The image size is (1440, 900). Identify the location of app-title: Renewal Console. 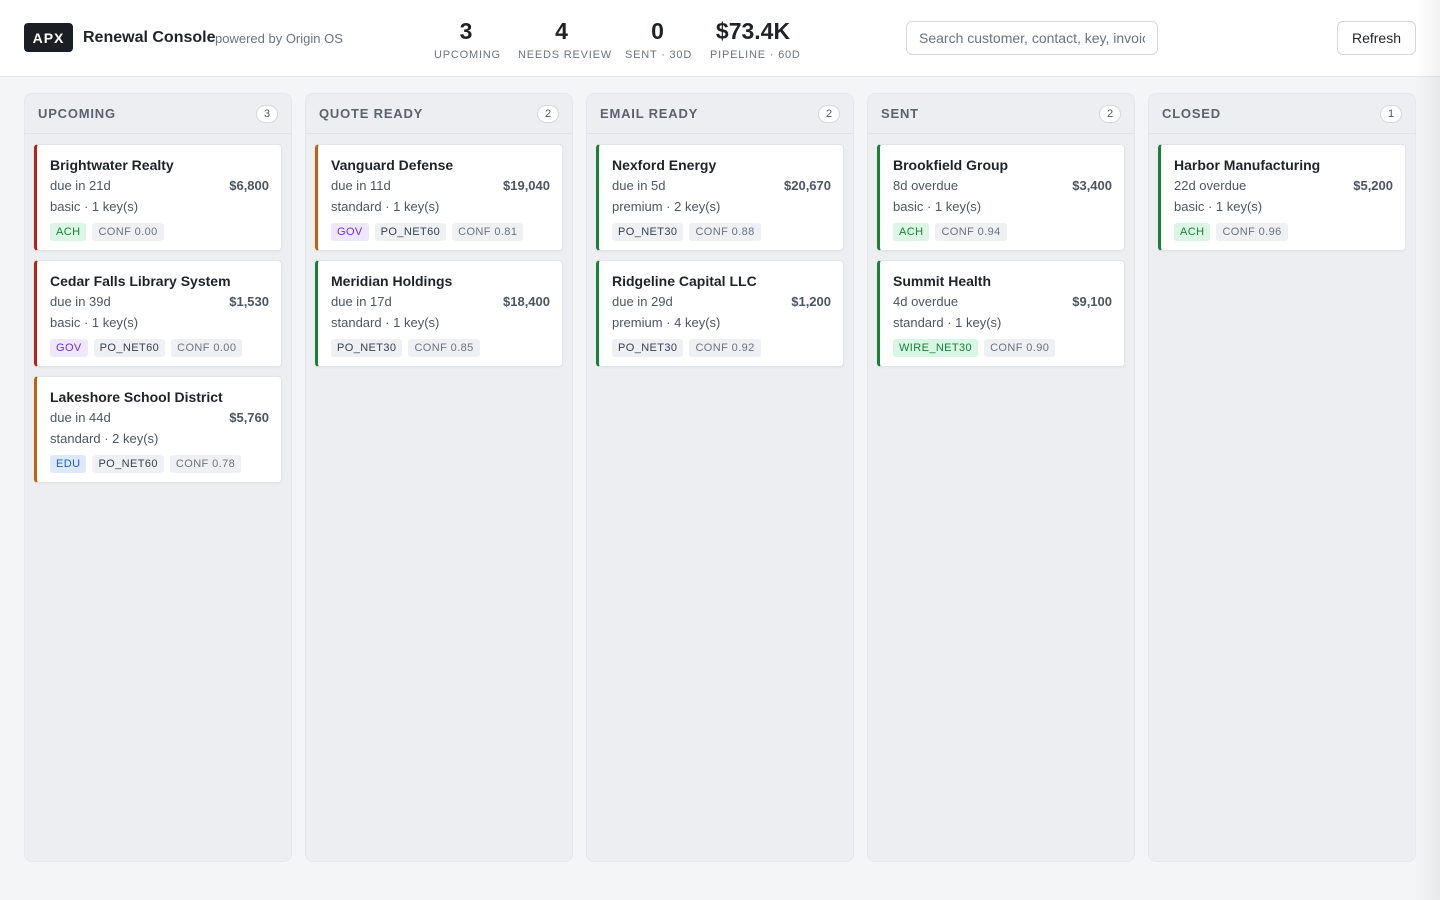
(149, 37).